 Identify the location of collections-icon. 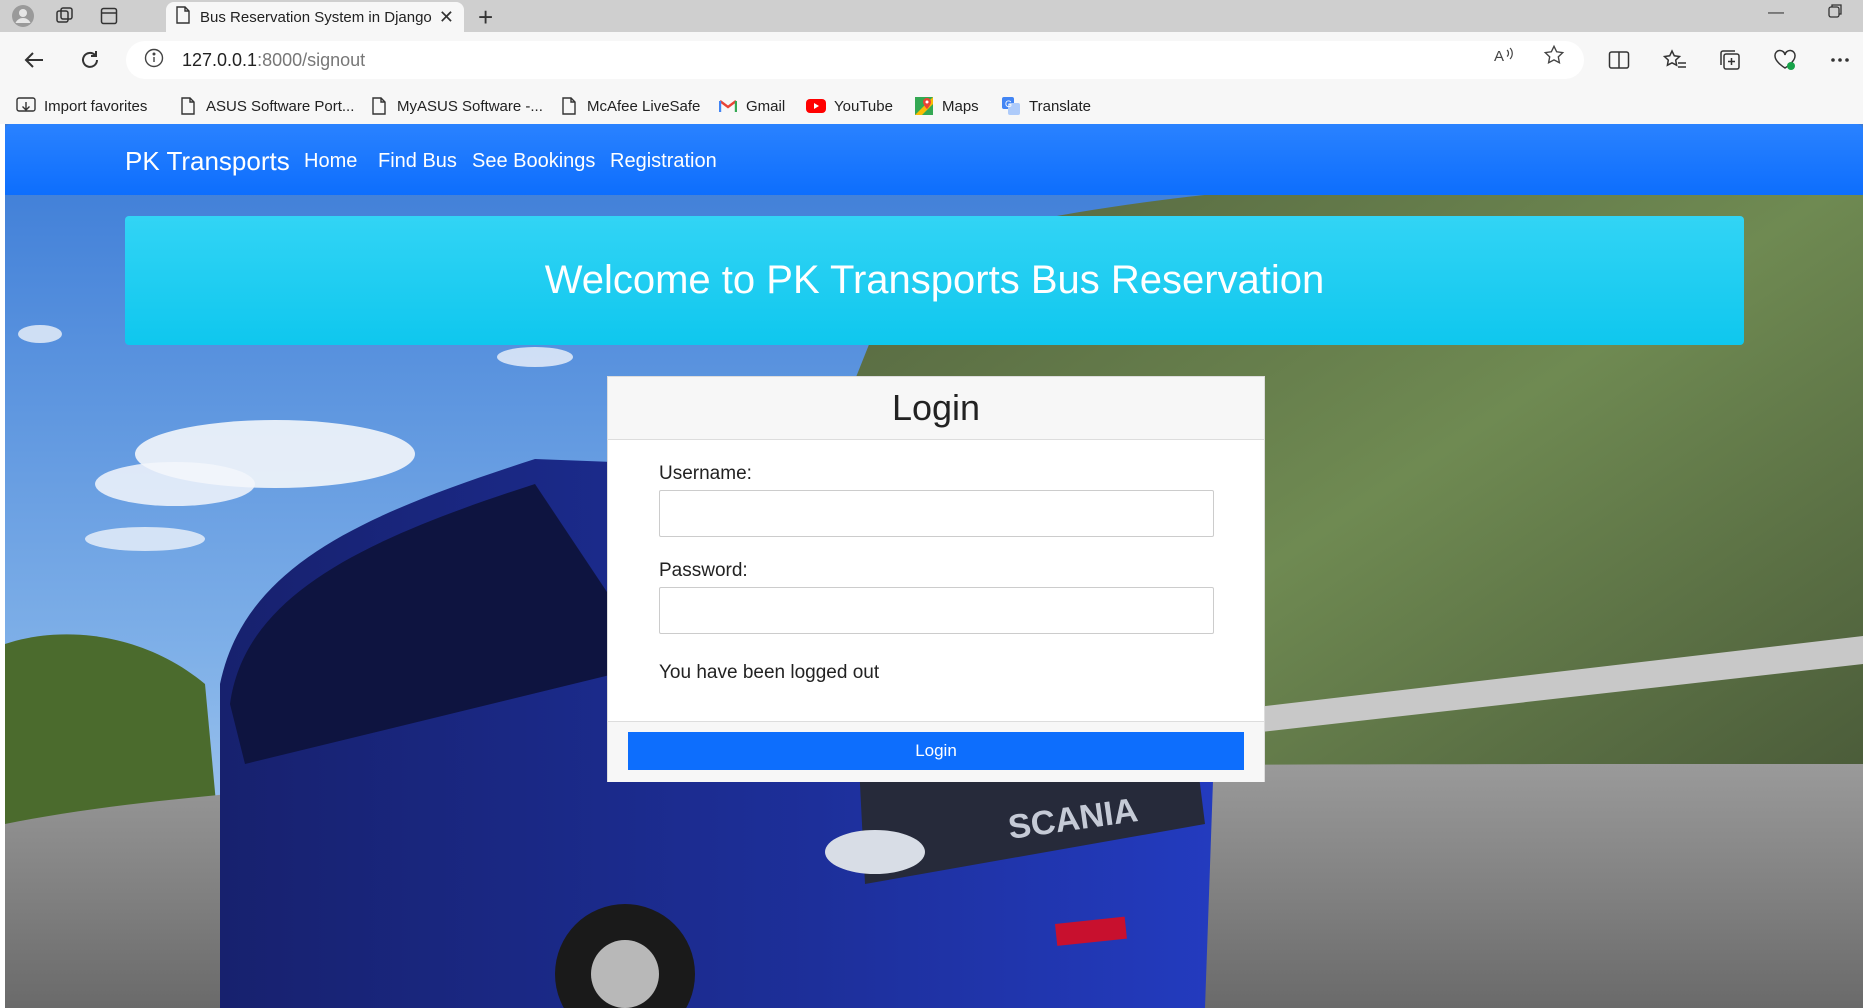
(1730, 60).